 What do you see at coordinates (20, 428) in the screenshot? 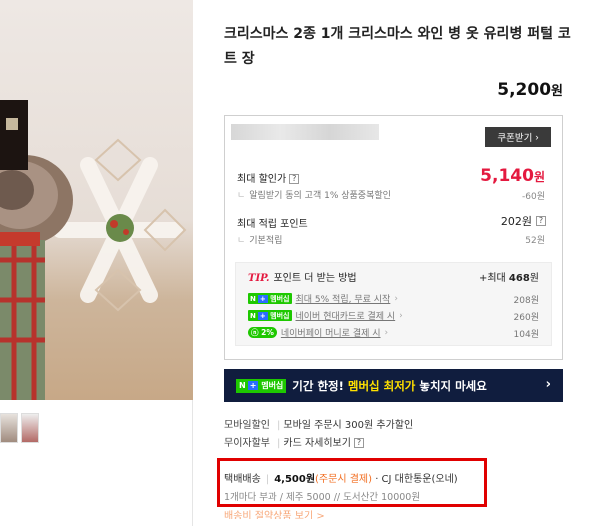
I see `thumbnail-strip` at bounding box center [20, 428].